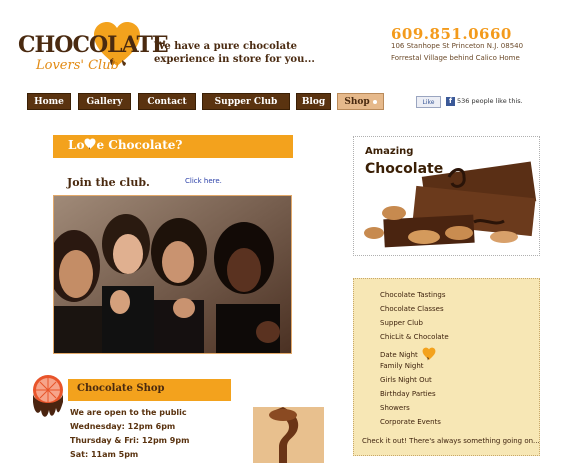 The height and width of the screenshot is (463, 570). Describe the element at coordinates (104, 101) in the screenshot. I see `nav-gallery: Gallery` at that location.